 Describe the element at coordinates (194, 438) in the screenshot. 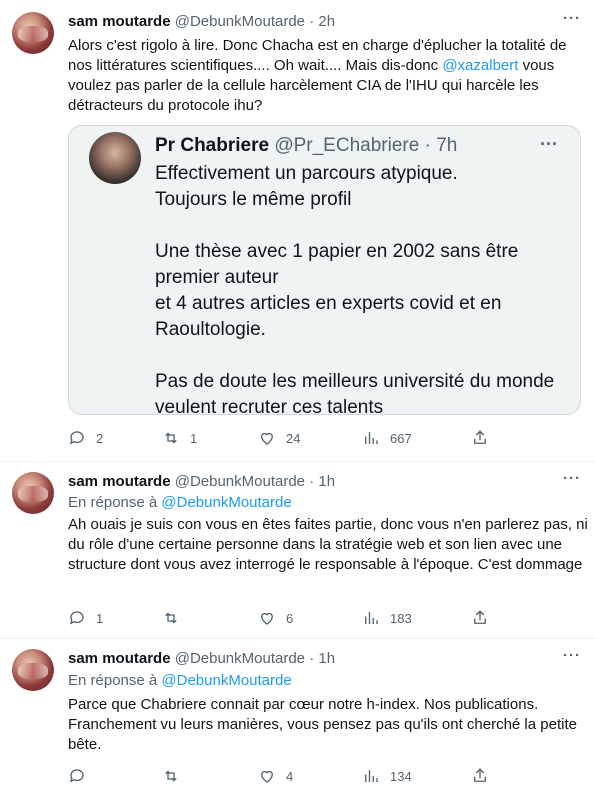

I see `retweet-count: 1` at that location.